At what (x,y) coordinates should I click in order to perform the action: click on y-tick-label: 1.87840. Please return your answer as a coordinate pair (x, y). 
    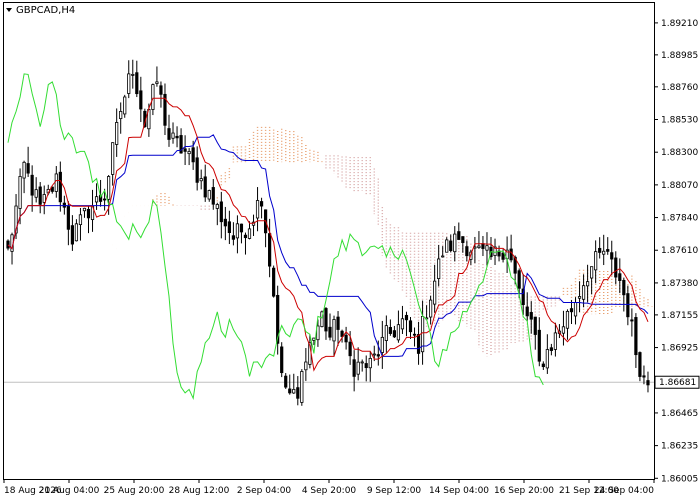
    Looking at the image, I should click on (679, 219).